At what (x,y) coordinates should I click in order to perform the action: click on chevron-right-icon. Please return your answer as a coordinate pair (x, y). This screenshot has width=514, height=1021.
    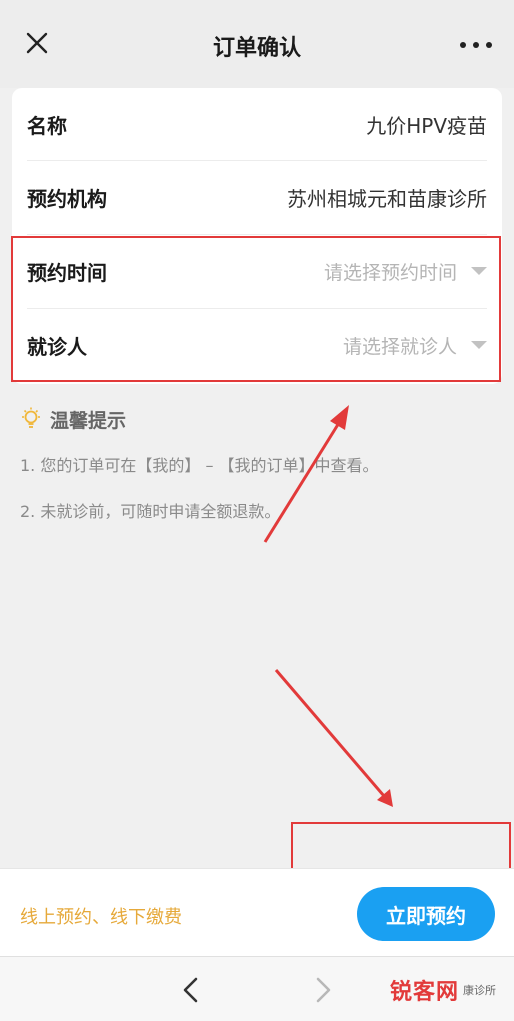
    Looking at the image, I should click on (323, 990).